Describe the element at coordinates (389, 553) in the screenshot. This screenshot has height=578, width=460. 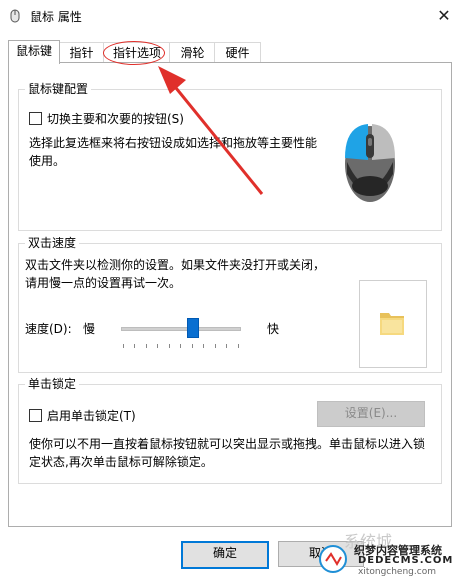
I see `site-watermark: 系统城 织梦内容管理系统 DEDECMS.COM xitongcheng.com` at that location.